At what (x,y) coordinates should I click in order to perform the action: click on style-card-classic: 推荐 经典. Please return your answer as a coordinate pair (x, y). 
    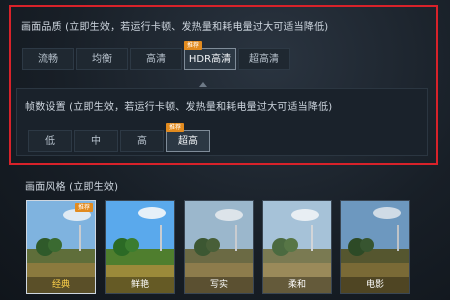
    Looking at the image, I should click on (61, 247).